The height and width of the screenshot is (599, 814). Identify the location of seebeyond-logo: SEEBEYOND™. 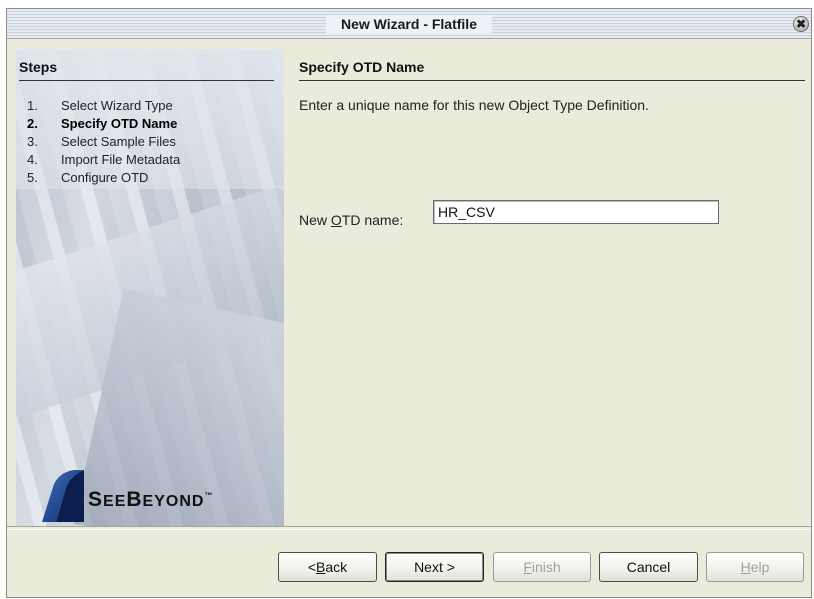
(155, 494).